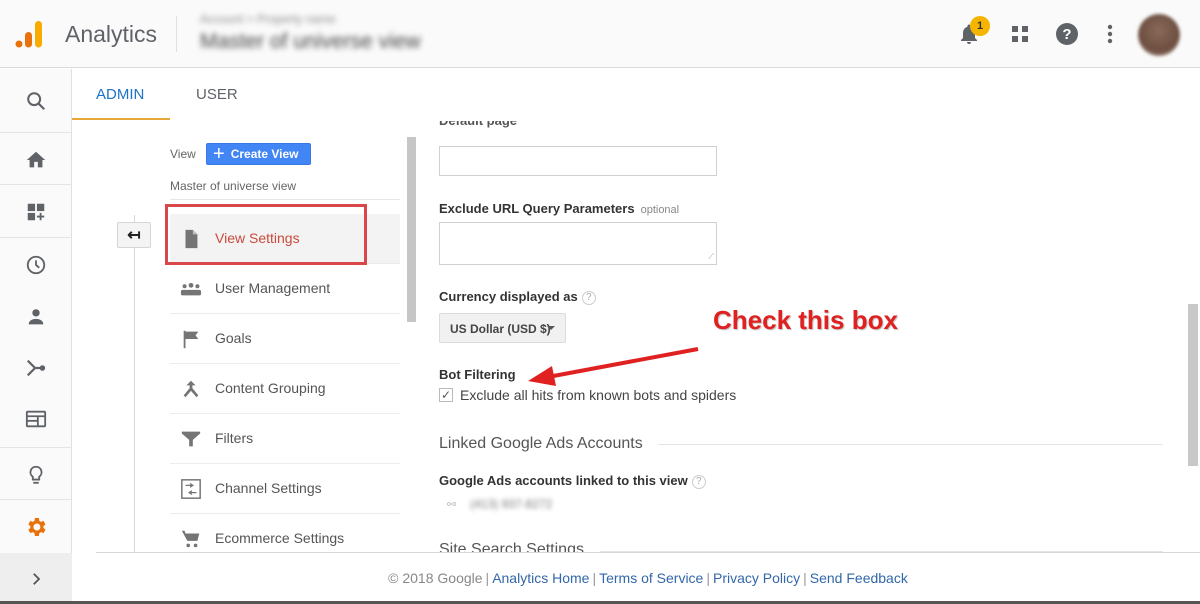 This screenshot has height=604, width=1200. I want to click on resize-handle-icon: ⟋, so click(711, 257).